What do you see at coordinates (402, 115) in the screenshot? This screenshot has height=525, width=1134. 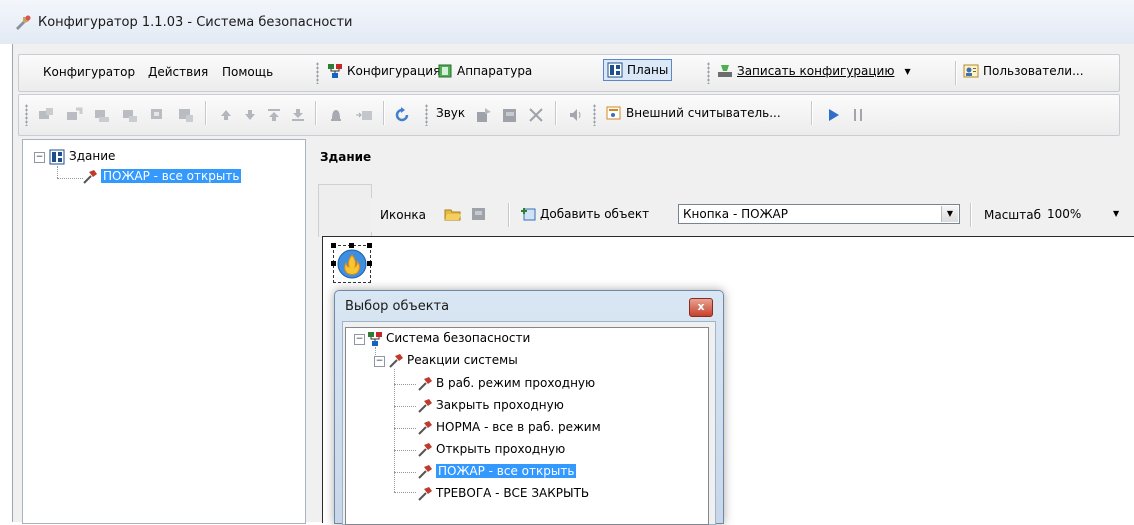 I see `refresh-icon` at bounding box center [402, 115].